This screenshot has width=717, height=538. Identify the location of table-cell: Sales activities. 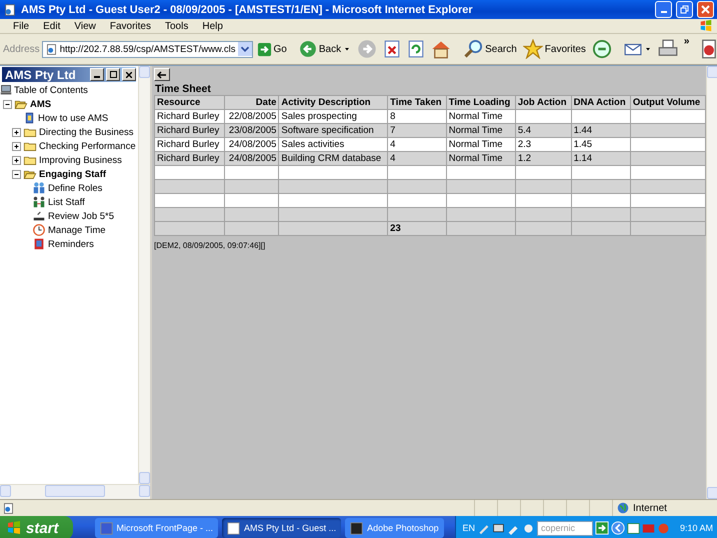
(333, 145).